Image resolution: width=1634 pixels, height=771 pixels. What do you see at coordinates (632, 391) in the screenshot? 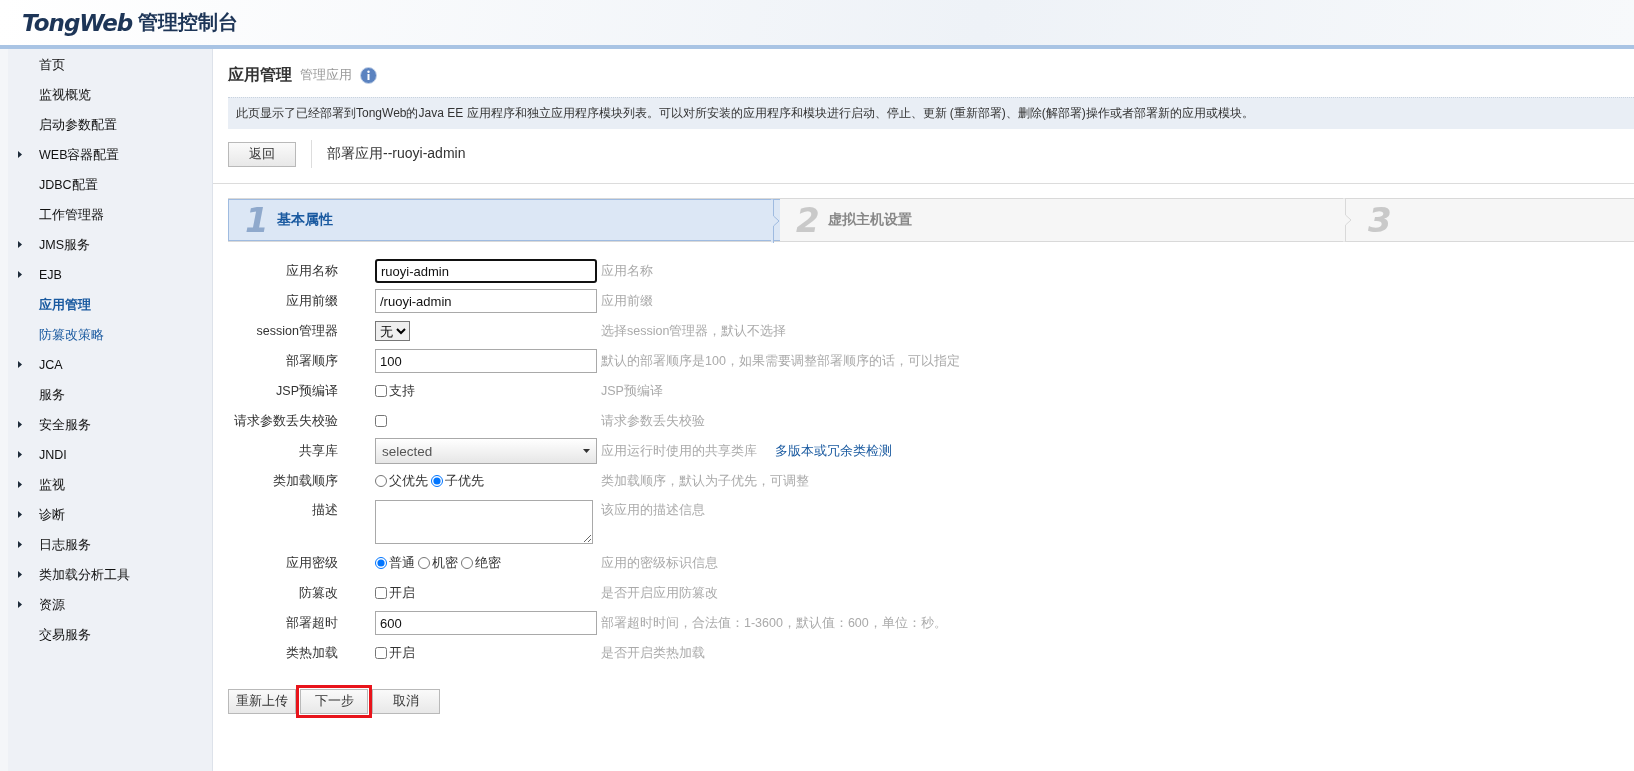
I see `field-hint: JSP预编译` at bounding box center [632, 391].